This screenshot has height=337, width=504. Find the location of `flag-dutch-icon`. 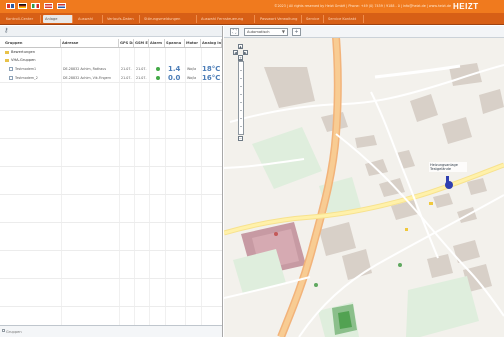

flag-dutch-icon is located at coordinates (61, 6).